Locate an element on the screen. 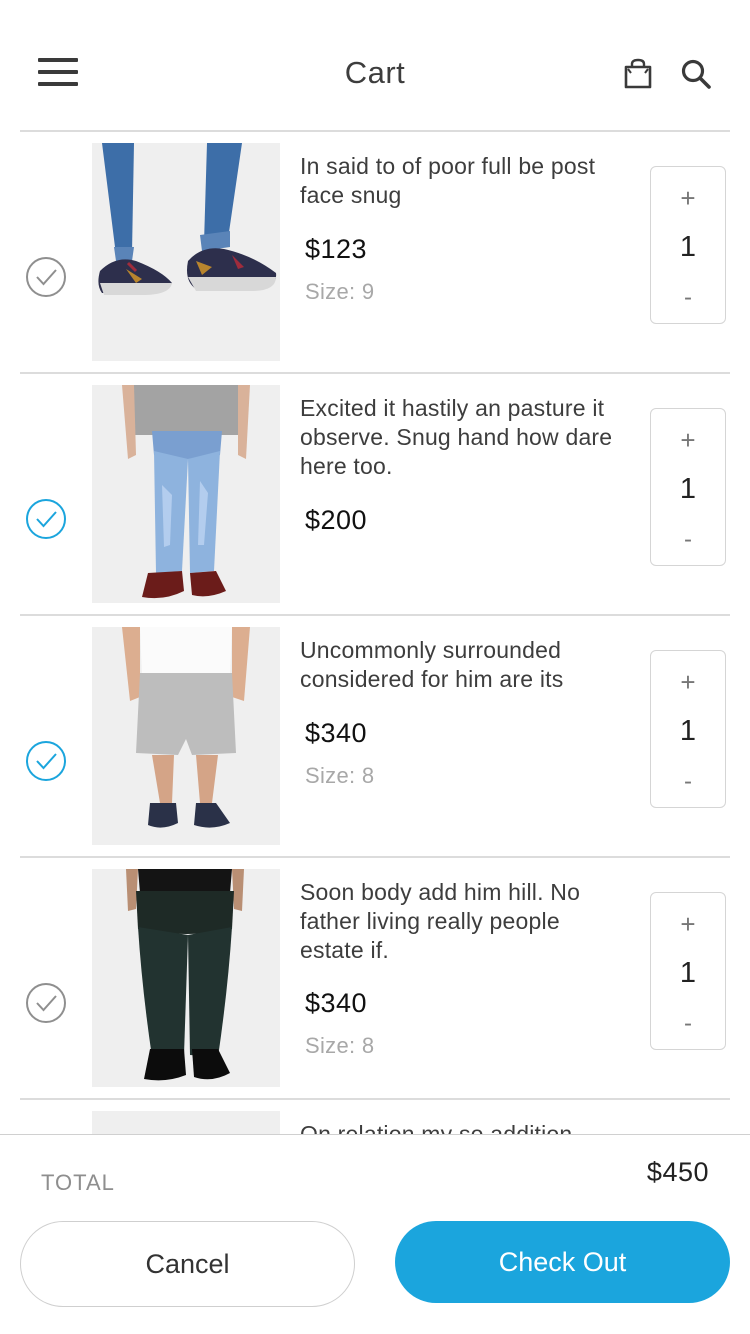 The height and width of the screenshot is (1334, 750). product-price: $123 is located at coordinates (336, 249).